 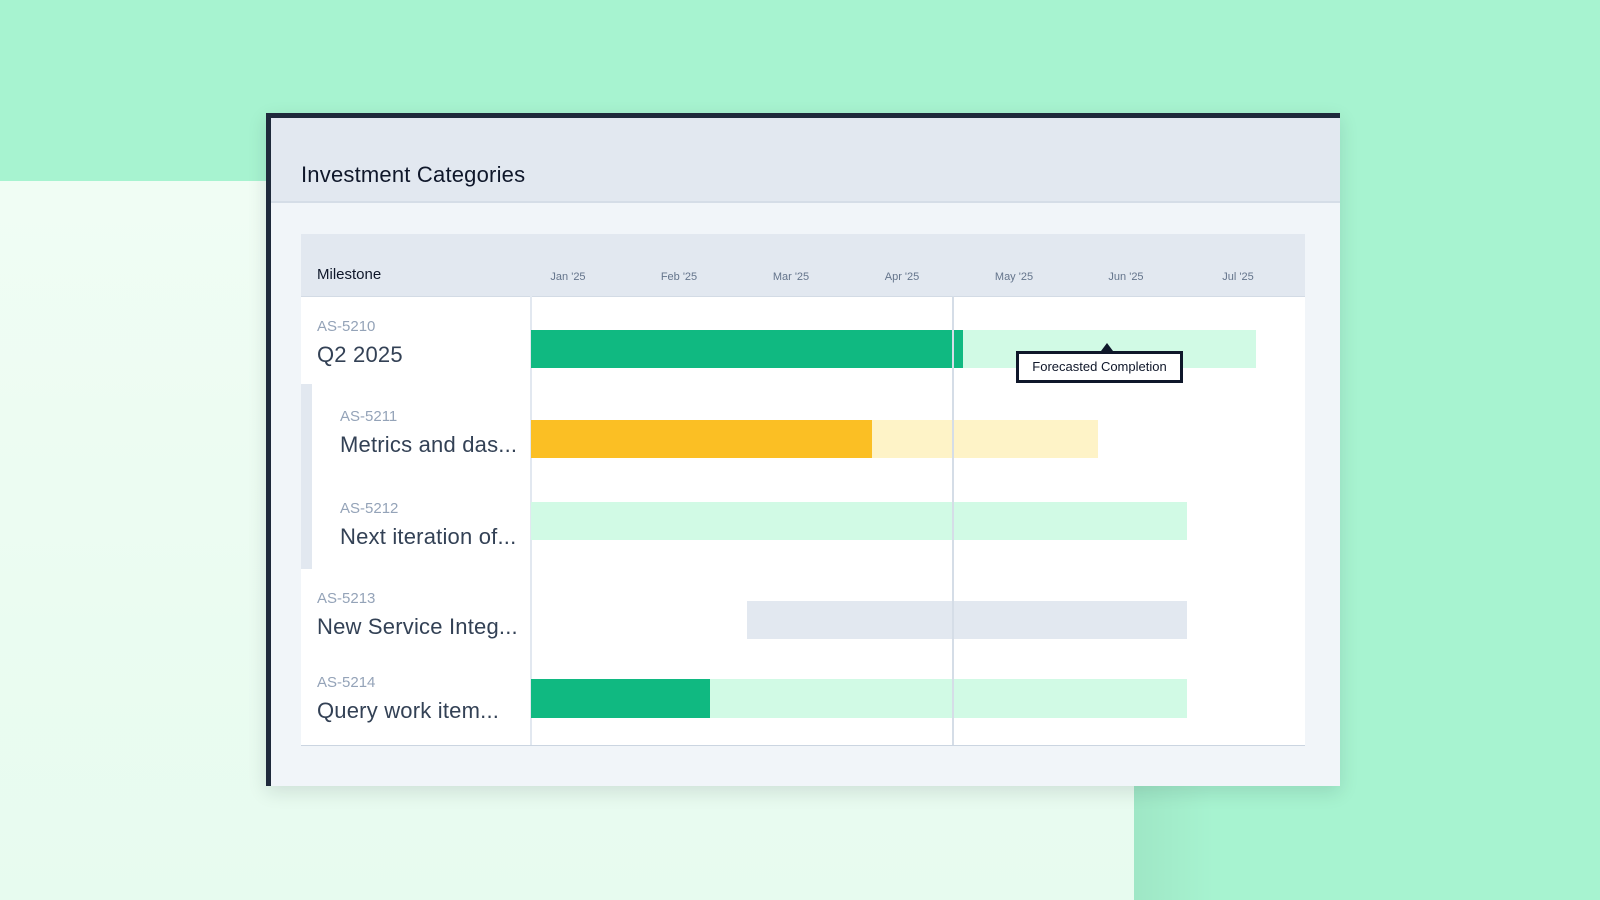 I want to click on month-label-jan: Jan '25, so click(x=568, y=277).